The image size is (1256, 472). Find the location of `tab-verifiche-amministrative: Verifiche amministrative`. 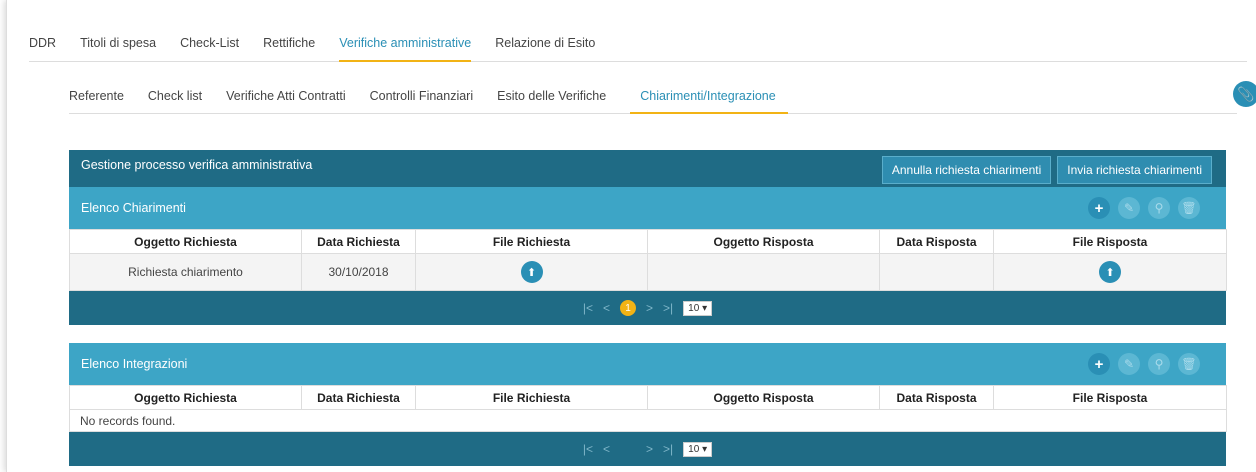

tab-verifiche-amministrative: Verifiche amministrative is located at coordinates (405, 46).